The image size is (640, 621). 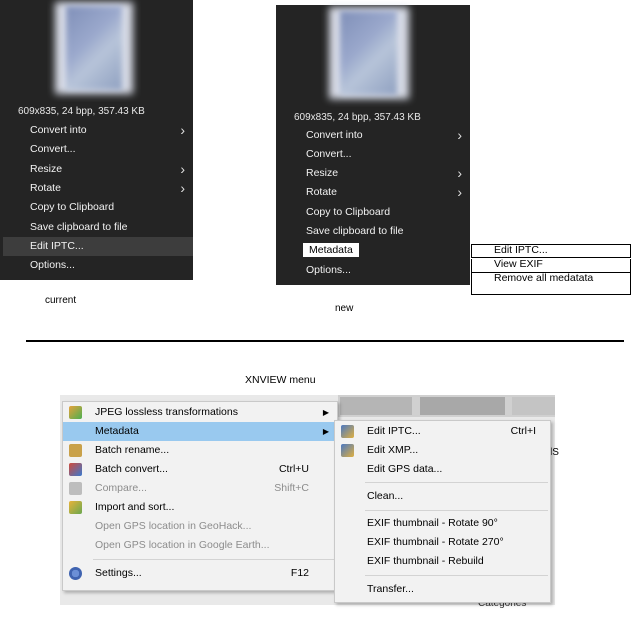 What do you see at coordinates (442, 431) in the screenshot?
I see `xnview-sub-edit-iptc: Edit IPTC... Ctrl+I` at bounding box center [442, 431].